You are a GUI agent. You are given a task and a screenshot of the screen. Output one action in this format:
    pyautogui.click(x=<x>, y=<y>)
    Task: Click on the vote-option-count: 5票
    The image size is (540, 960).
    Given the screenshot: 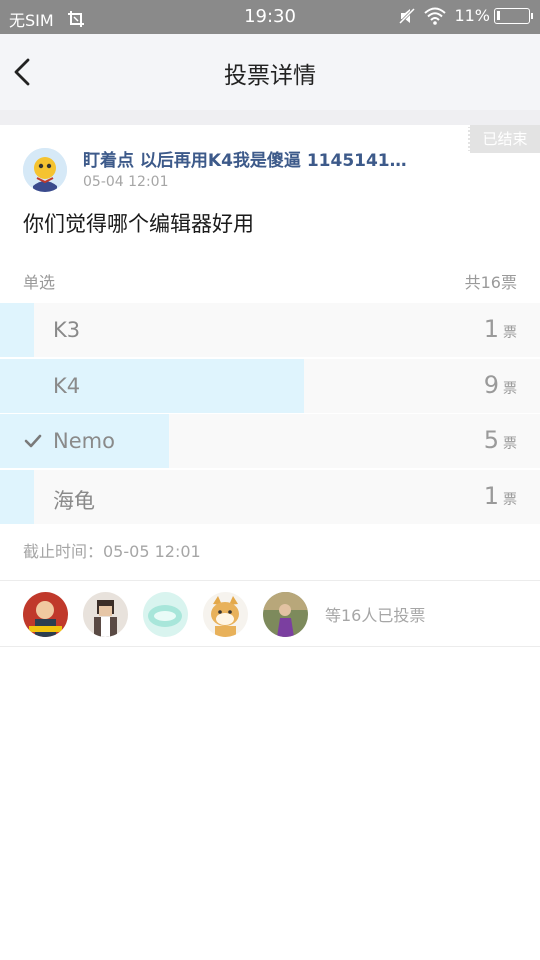 What is the action you would take?
    pyautogui.click(x=500, y=440)
    